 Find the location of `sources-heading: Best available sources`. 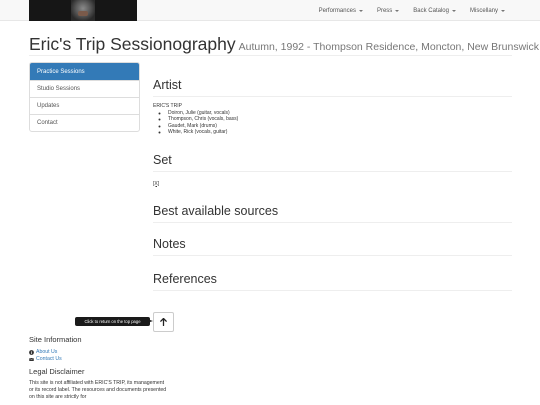

sources-heading: Best available sources is located at coordinates (216, 210).